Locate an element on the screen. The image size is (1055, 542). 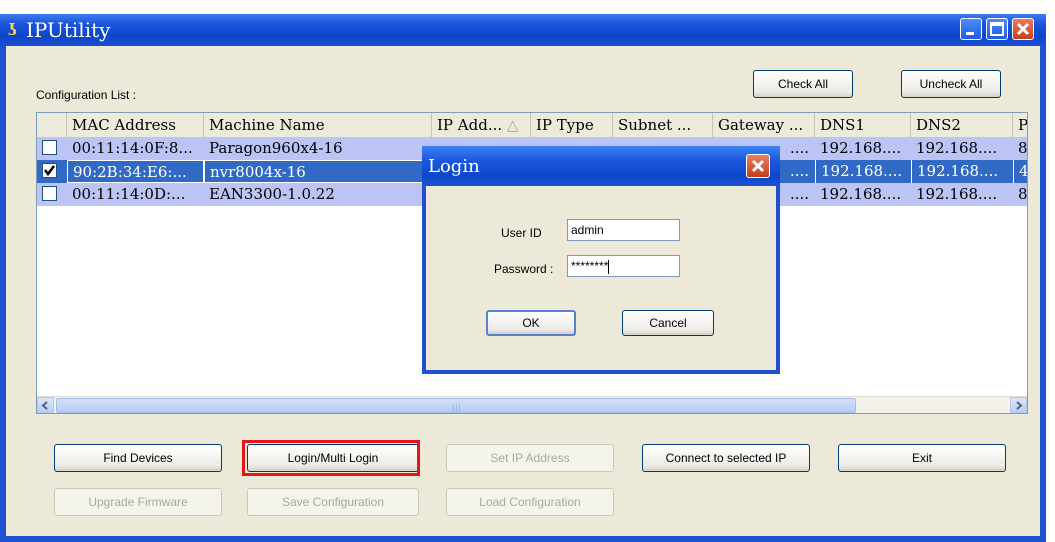
window-title: IPUtility is located at coordinates (68, 30).